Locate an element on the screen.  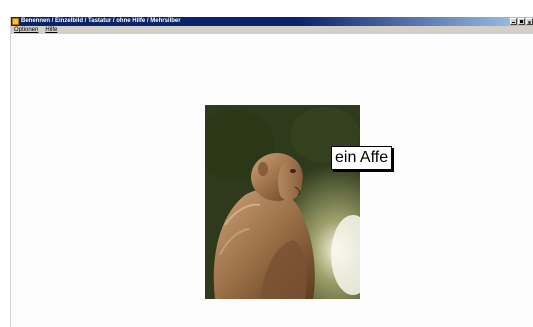
maximize-button is located at coordinates (521, 21).